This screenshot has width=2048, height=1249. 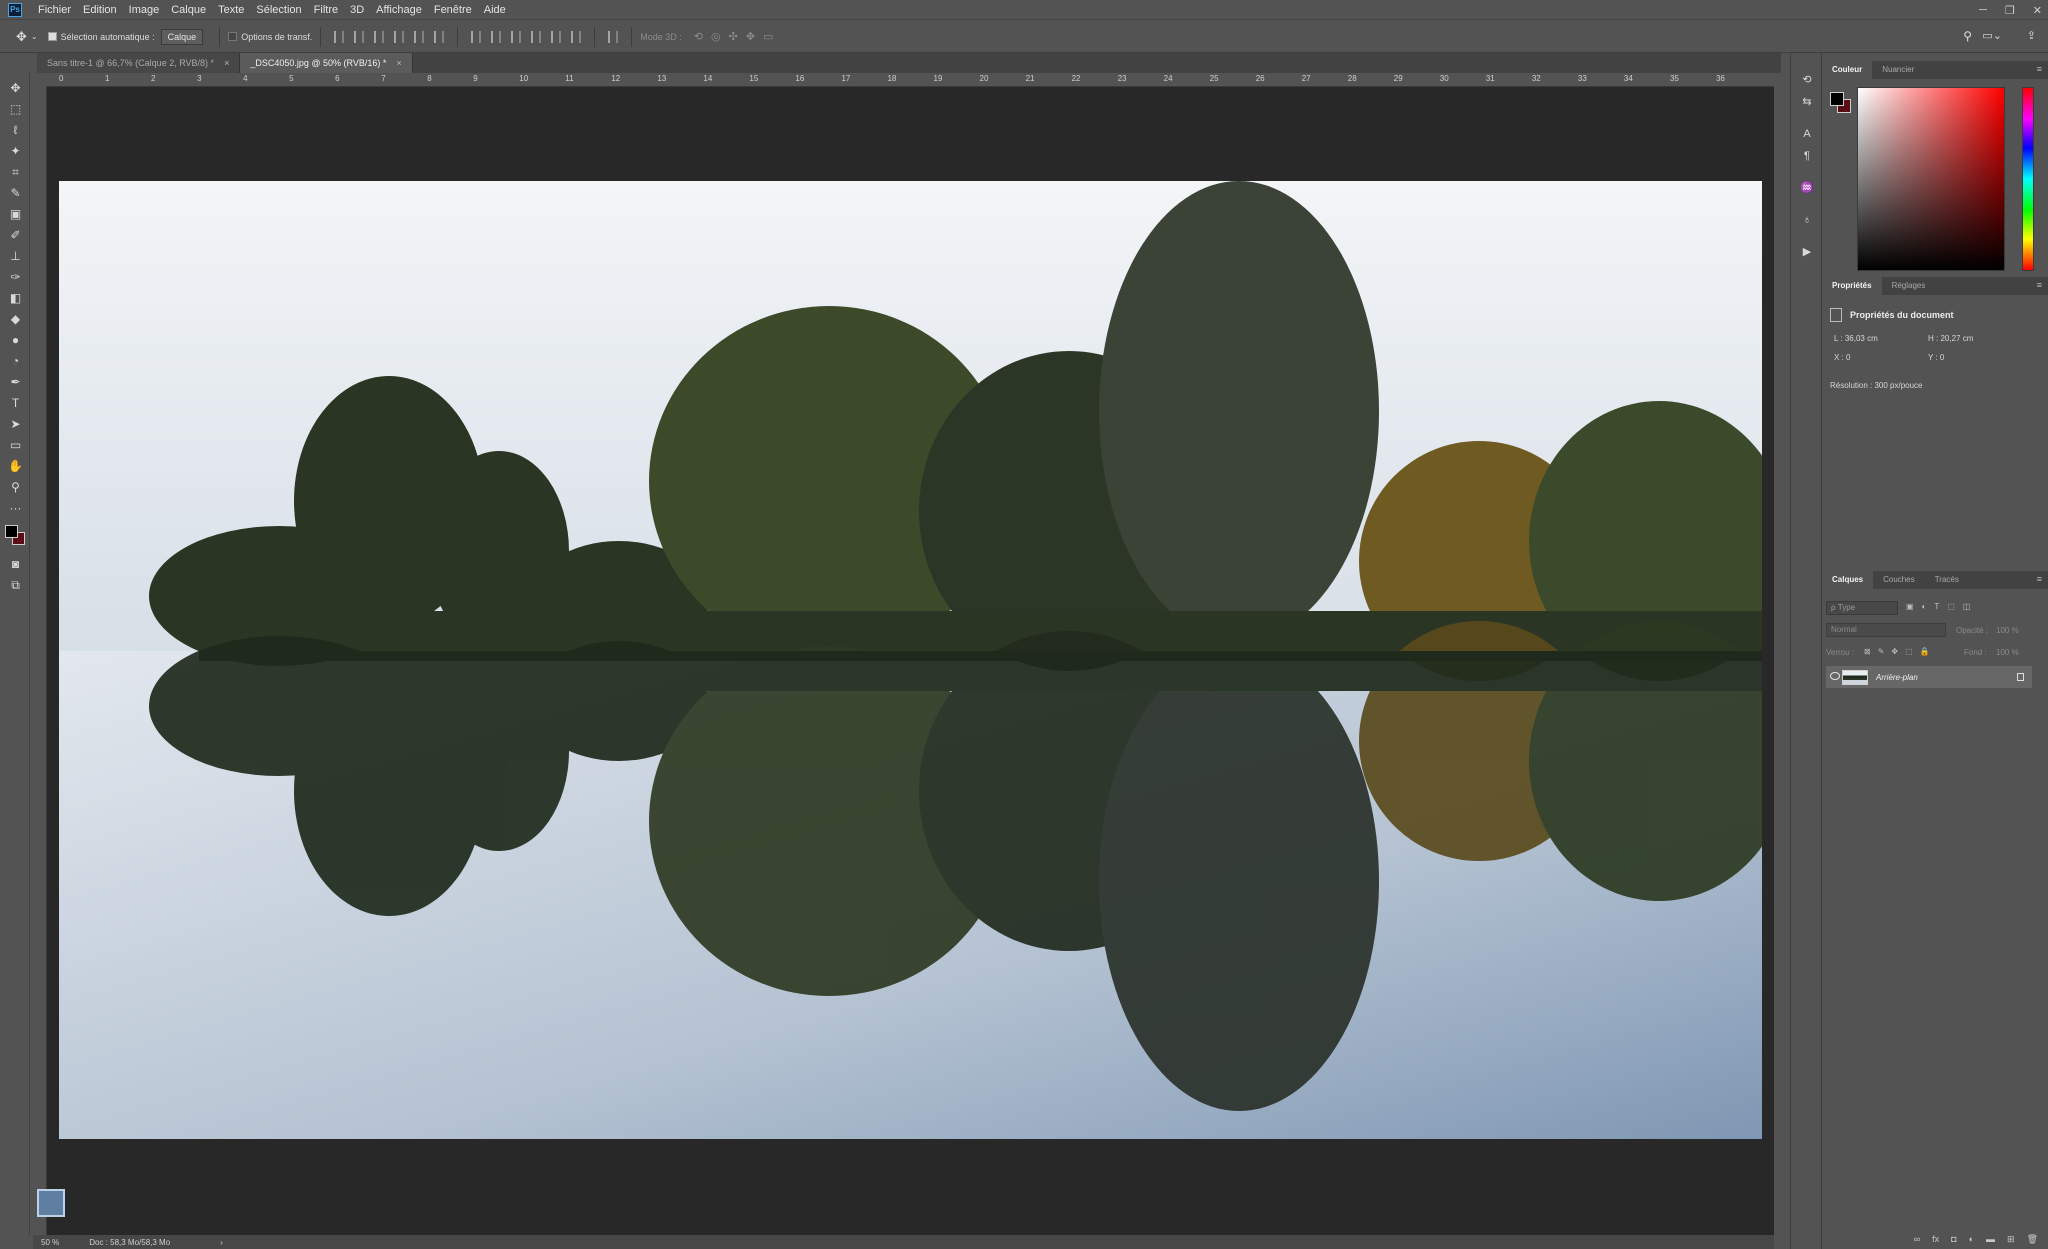 I want to click on move-tool-icon: ✥, so click(x=21, y=37).